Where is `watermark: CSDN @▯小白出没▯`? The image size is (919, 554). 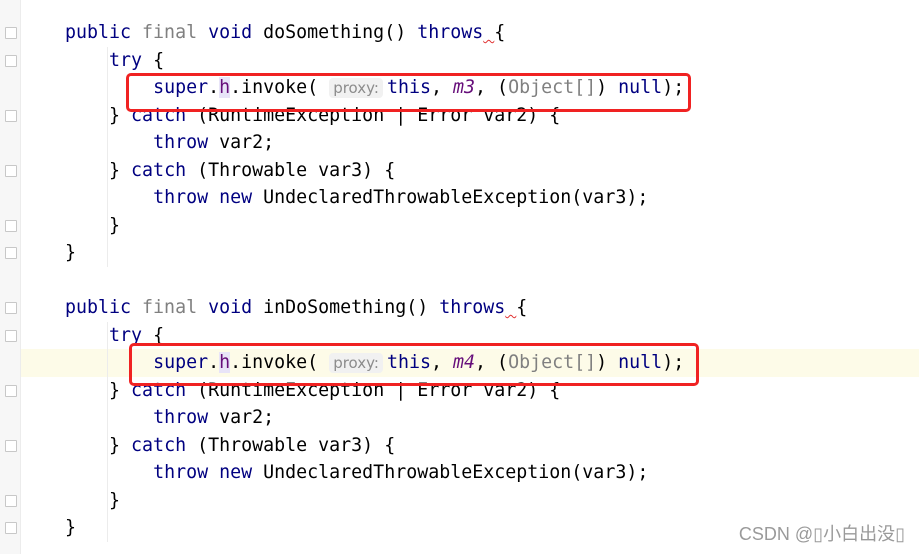
watermark: CSDN @▯小白出没▯ is located at coordinates (821, 534).